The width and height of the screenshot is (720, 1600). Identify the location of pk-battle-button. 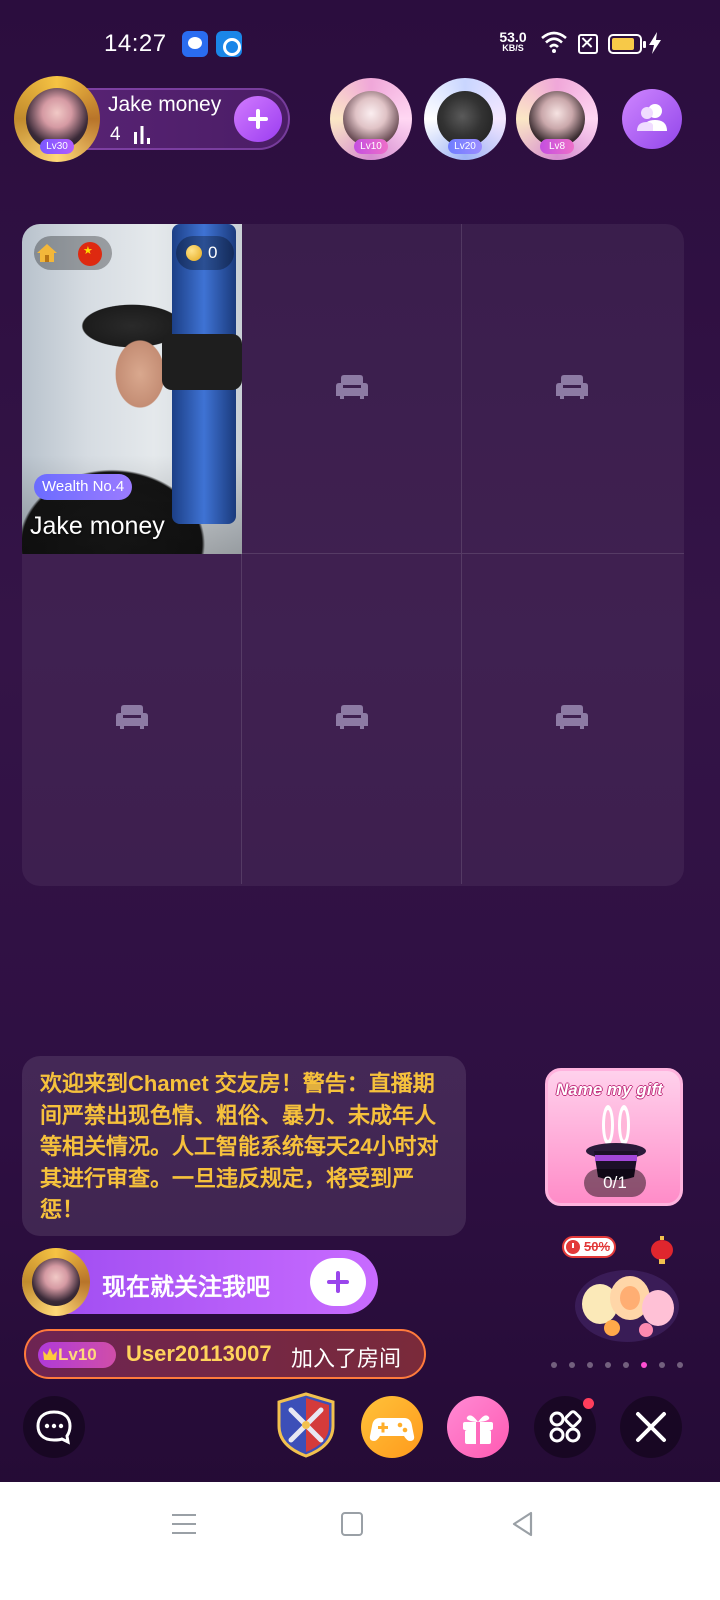
(306, 1425).